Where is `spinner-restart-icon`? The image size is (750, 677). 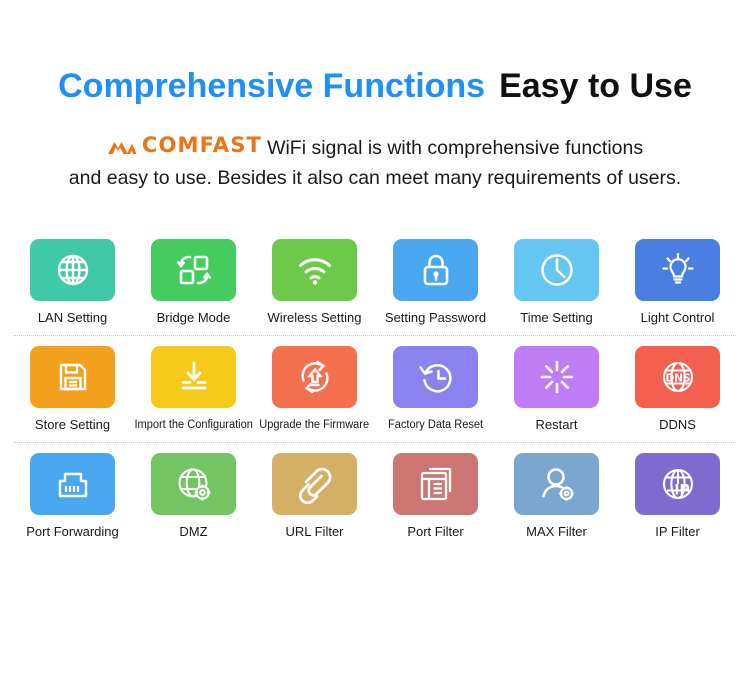 spinner-restart-icon is located at coordinates (557, 377).